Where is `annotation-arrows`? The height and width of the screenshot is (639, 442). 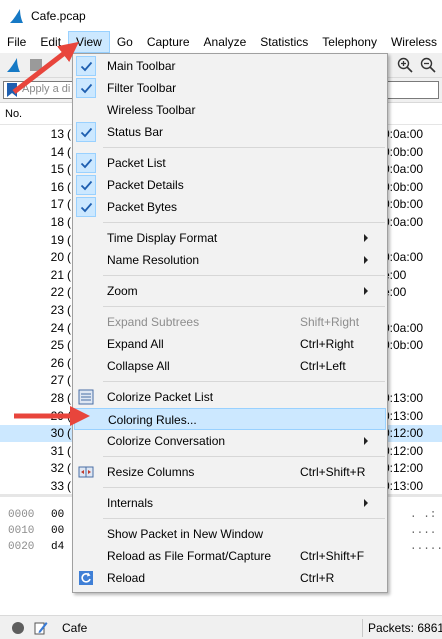 annotation-arrows is located at coordinates (51, 233).